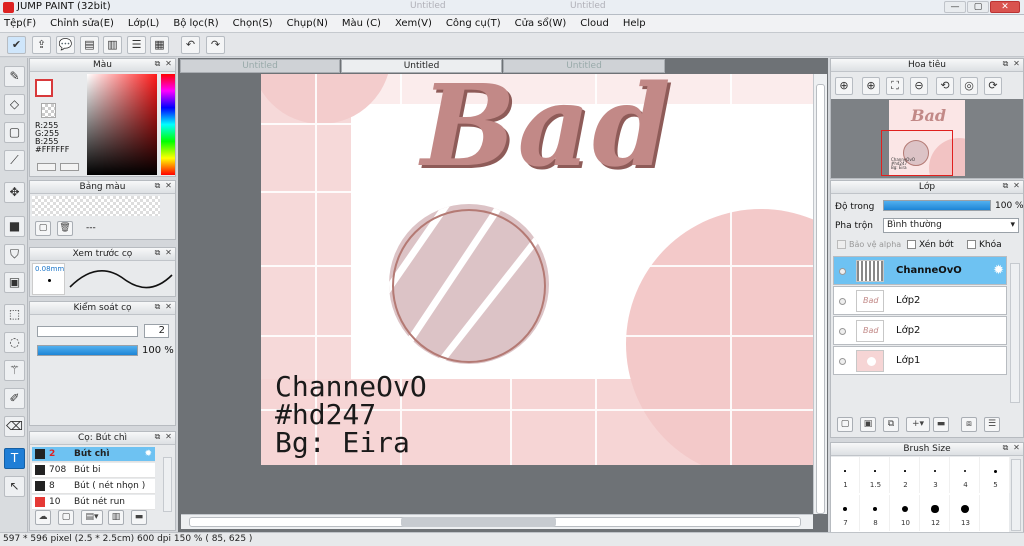 The height and width of the screenshot is (546, 1024). What do you see at coordinates (361, 23) in the screenshot?
I see `menu-color: Màu (C)` at bounding box center [361, 23].